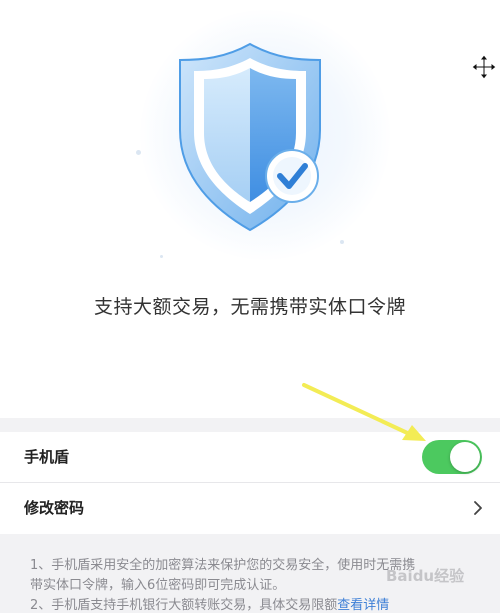 This screenshot has height=613, width=500. What do you see at coordinates (250, 508) in the screenshot?
I see `change-password-row: 修改密码` at bounding box center [250, 508].